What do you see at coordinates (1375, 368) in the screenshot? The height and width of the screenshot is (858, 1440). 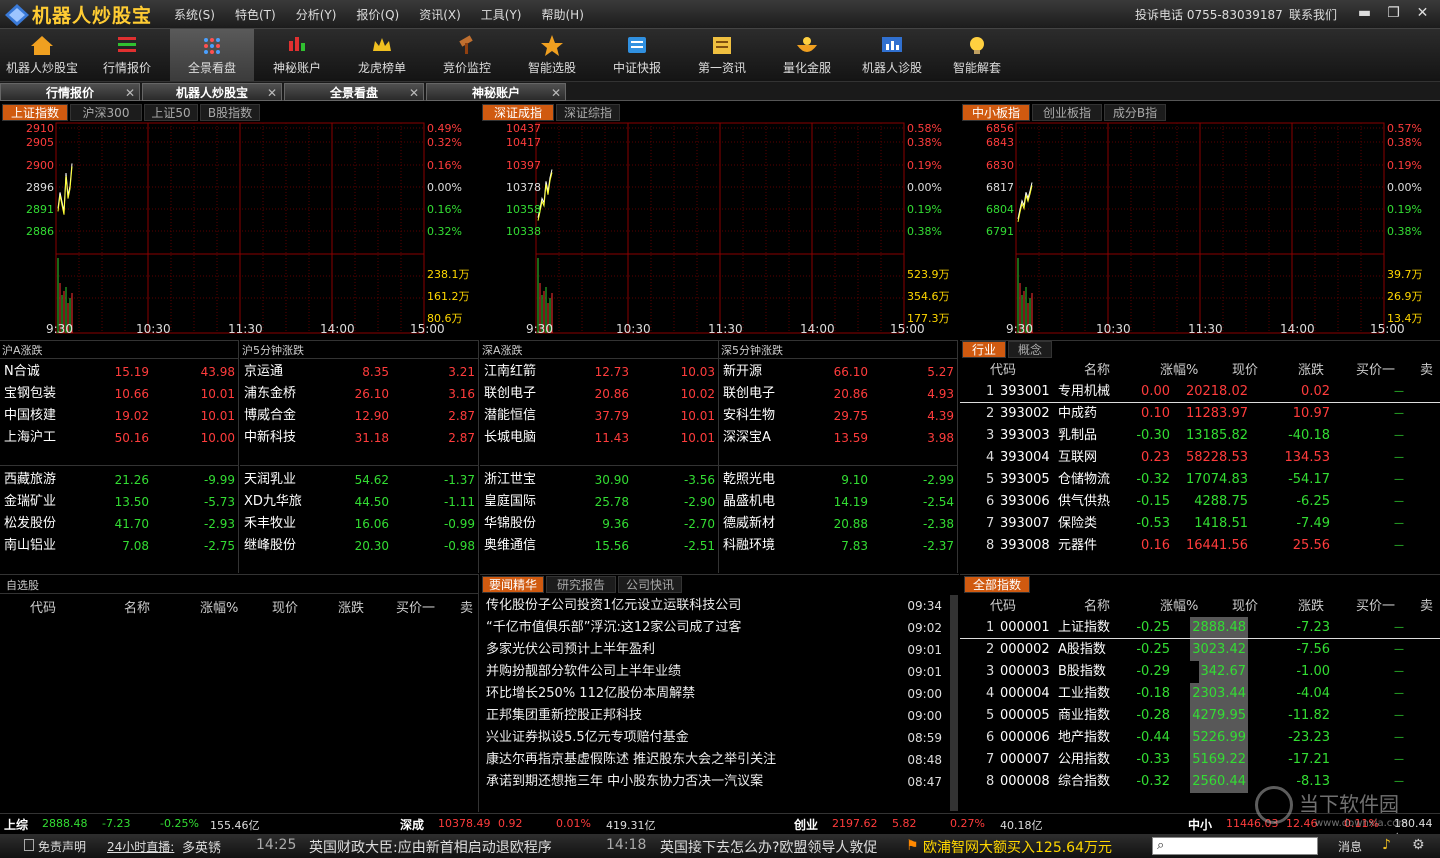 I see `column-header: 买价一` at bounding box center [1375, 368].